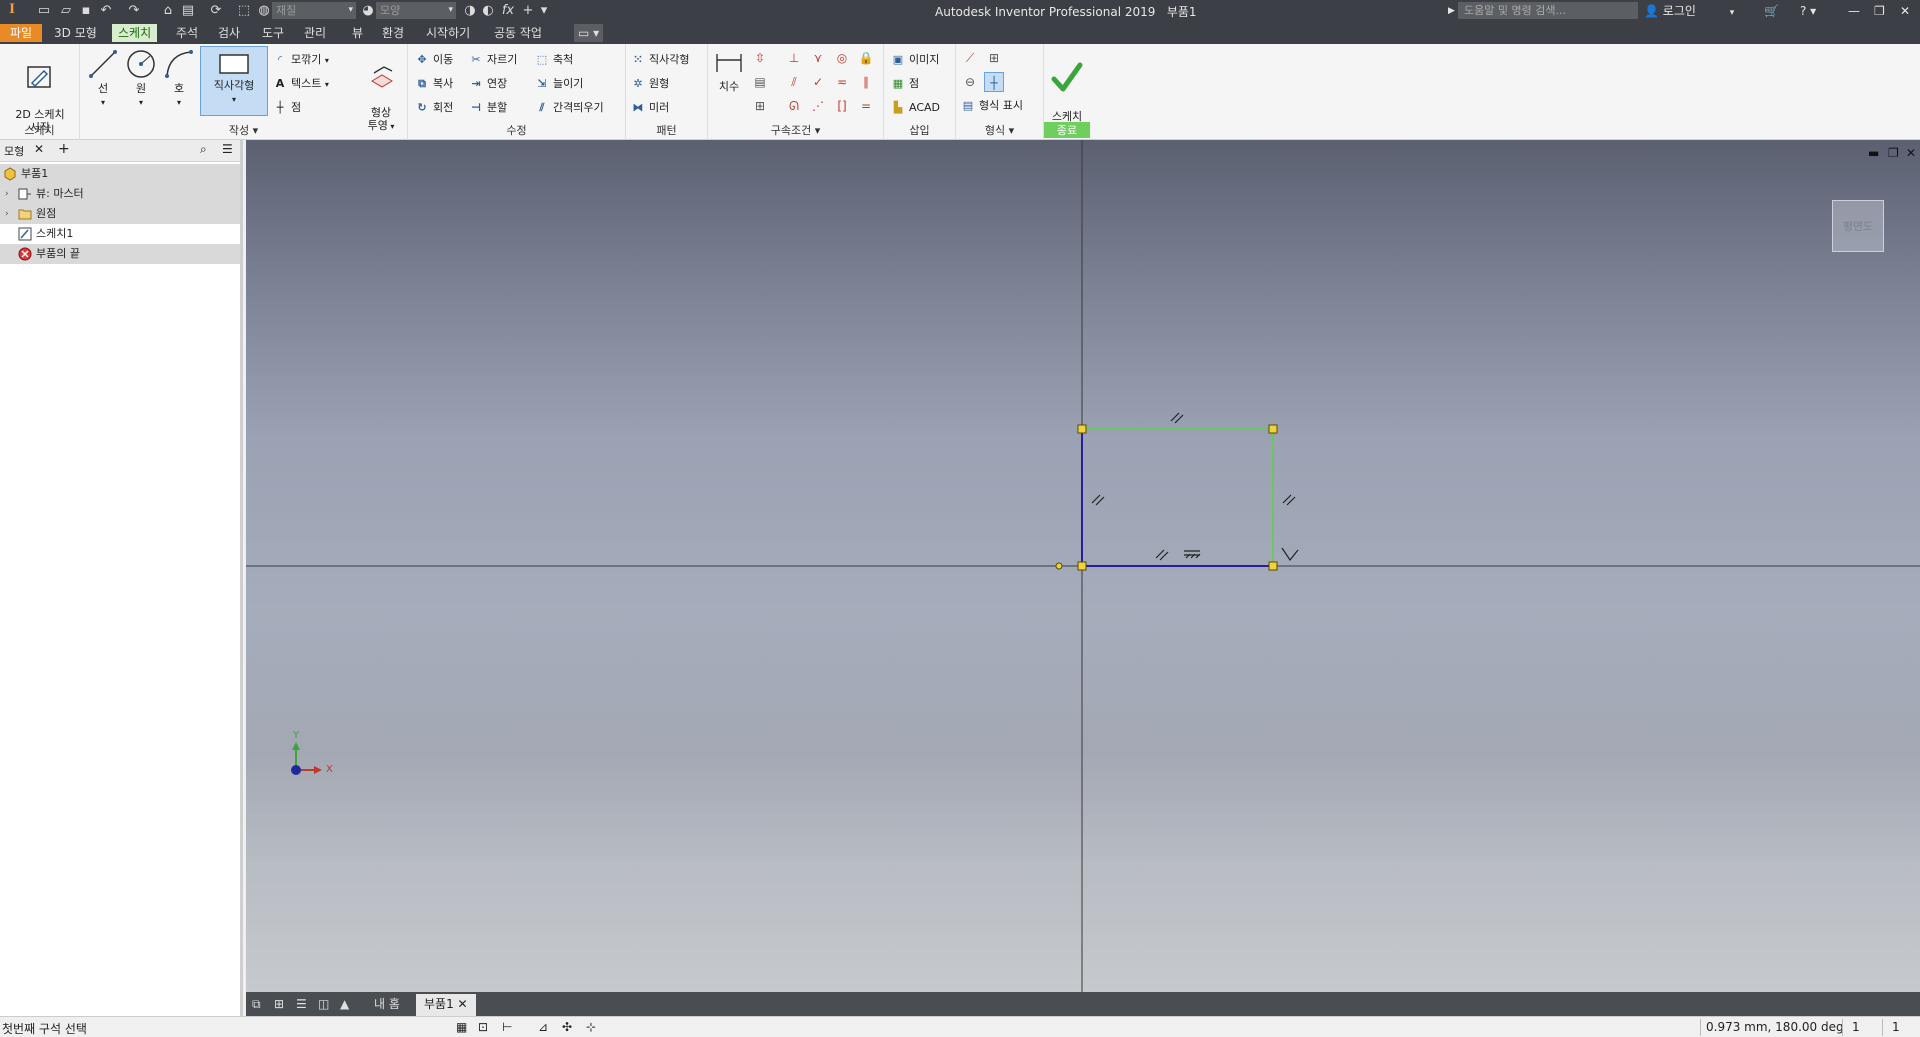 The image size is (1920, 1037). Describe the element at coordinates (915, 108) in the screenshot. I see `insert-acad-button: ▙ ACAD` at that location.